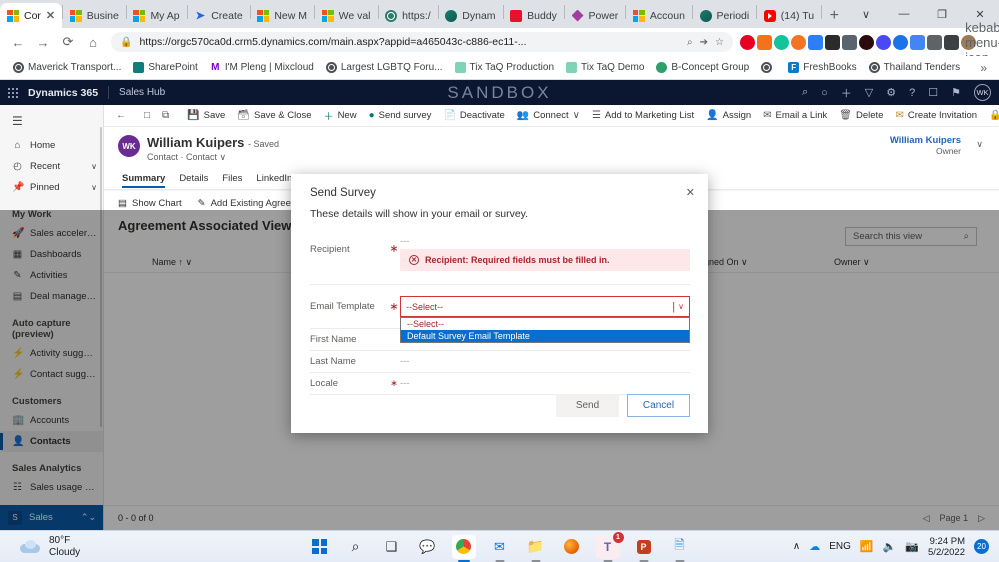 Image resolution: width=999 pixels, height=562 pixels. What do you see at coordinates (789, 15) in the screenshot?
I see `browser-tab-12: (14) Tu` at bounding box center [789, 15].